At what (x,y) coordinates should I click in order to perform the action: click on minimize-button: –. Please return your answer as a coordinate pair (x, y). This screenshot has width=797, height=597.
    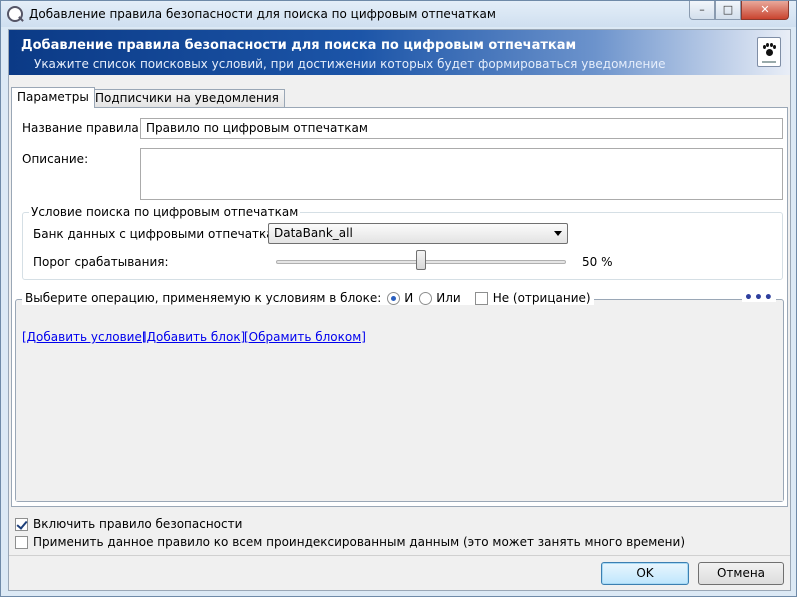
    Looking at the image, I should click on (702, 10).